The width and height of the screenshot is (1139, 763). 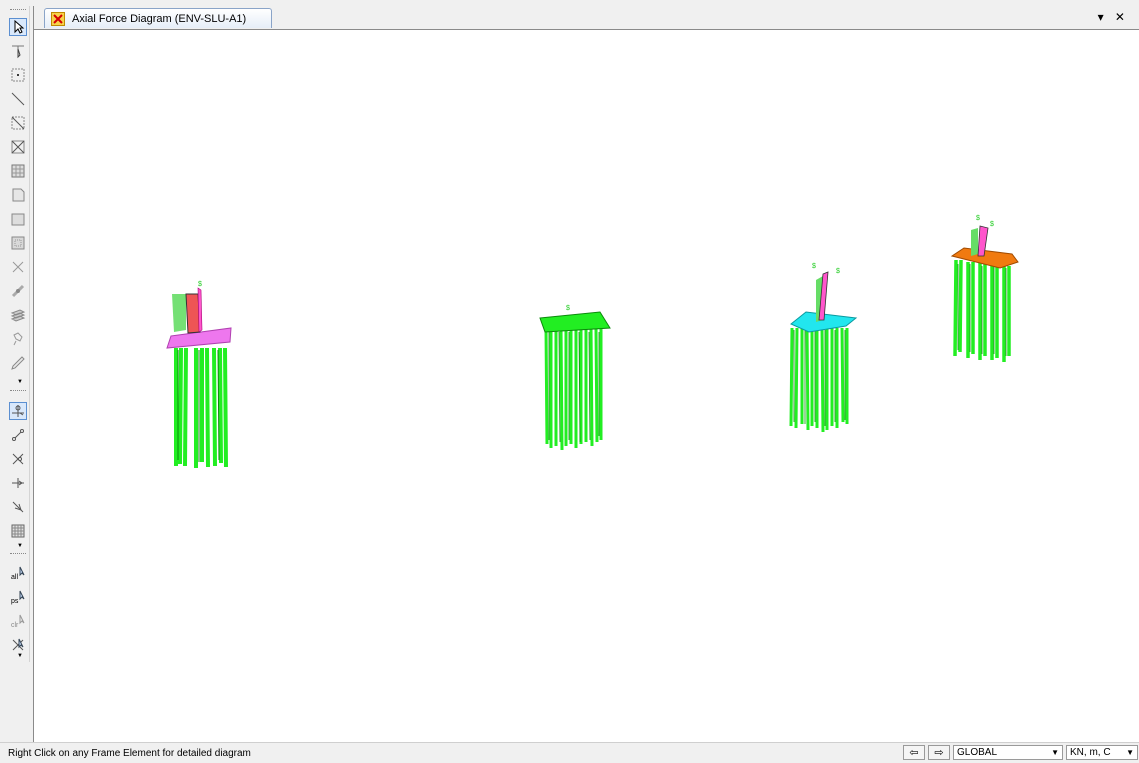 What do you see at coordinates (18, 597) in the screenshot?
I see `previous-selection-icon: ps` at bounding box center [18, 597].